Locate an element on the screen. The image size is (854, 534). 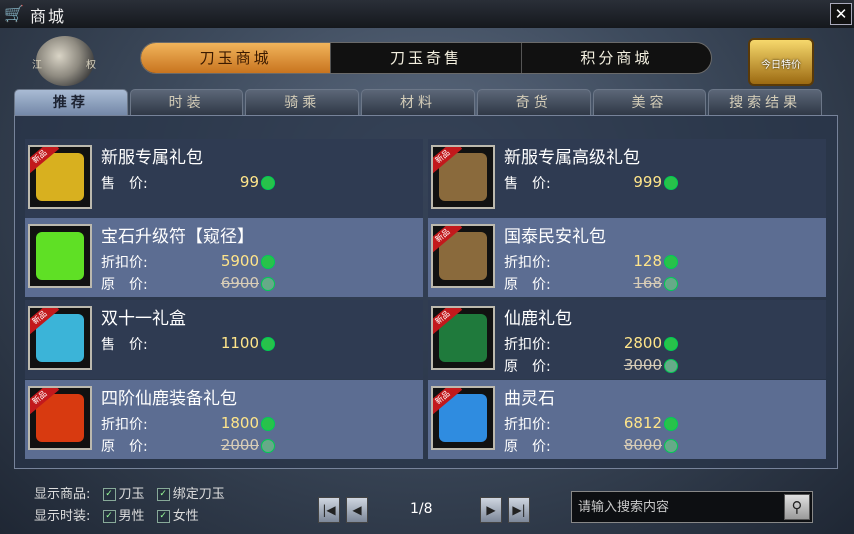
item-name: 曲灵石 is located at coordinates (529, 399).